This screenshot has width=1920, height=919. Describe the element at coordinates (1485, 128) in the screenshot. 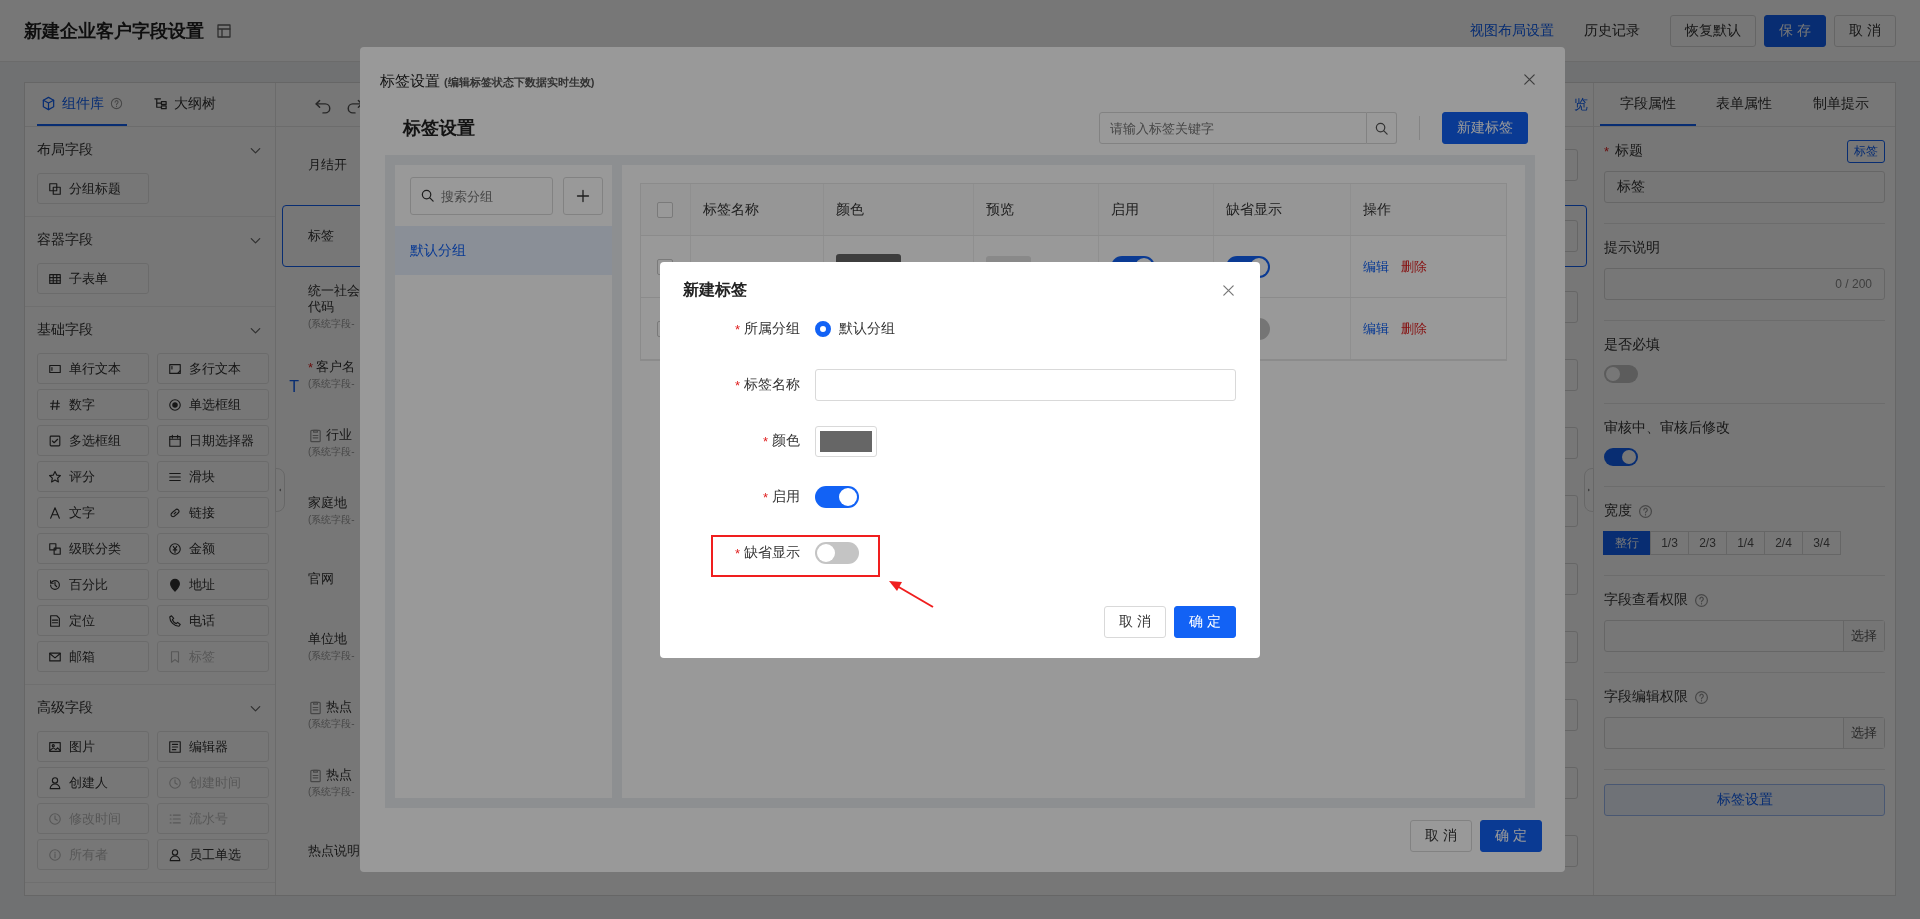

I see `new-tag-button: 新建标签` at that location.